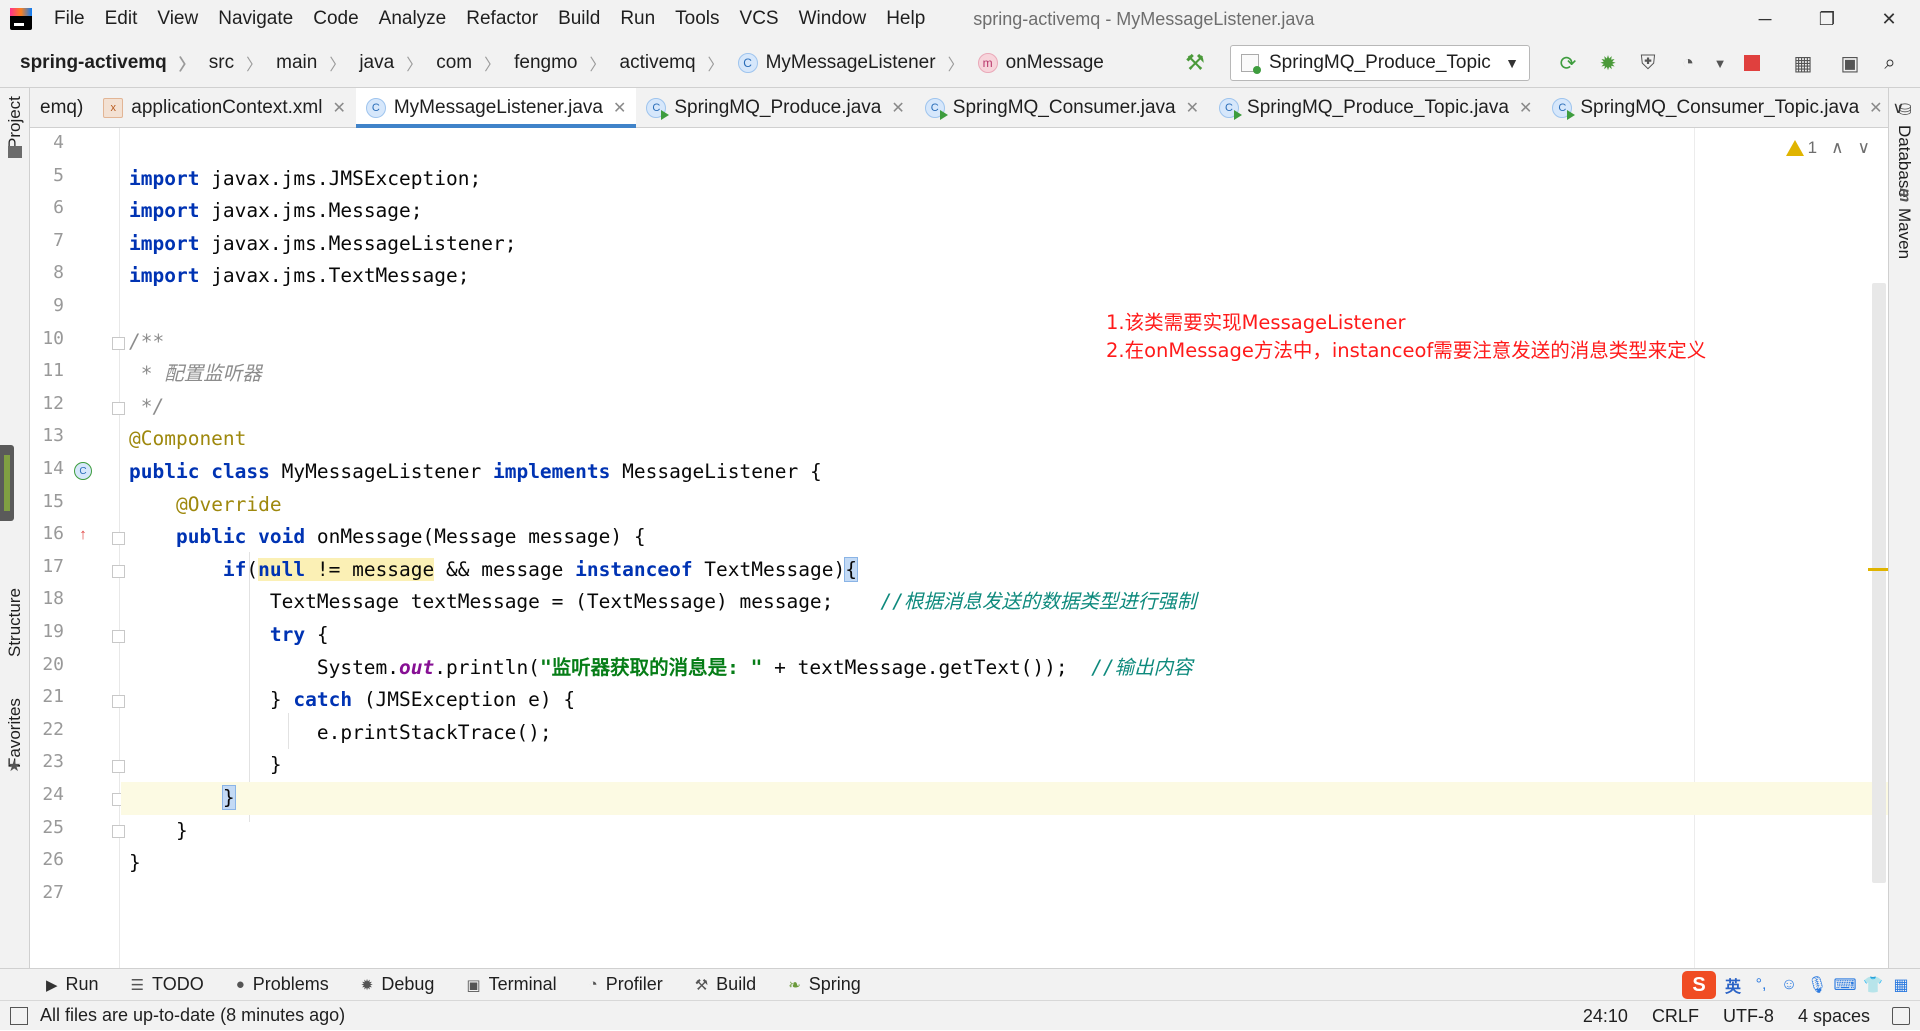  Describe the element at coordinates (1837, 148) in the screenshot. I see `previous-highlight-icon: ∧` at that location.